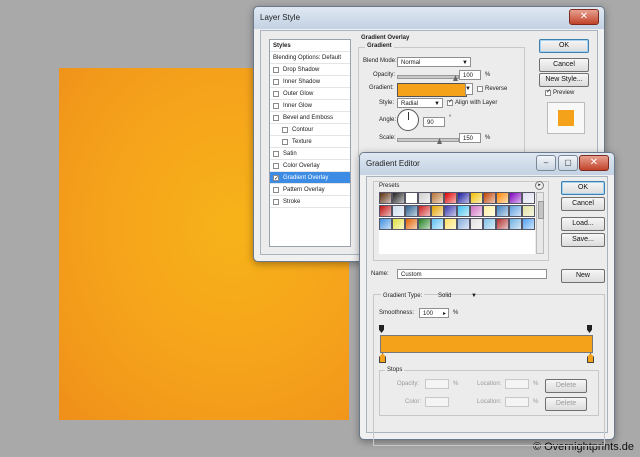 This screenshot has height=457, width=640. Describe the element at coordinates (457, 296) in the screenshot. I see `gradient-type-select: Solid ▼` at that location.